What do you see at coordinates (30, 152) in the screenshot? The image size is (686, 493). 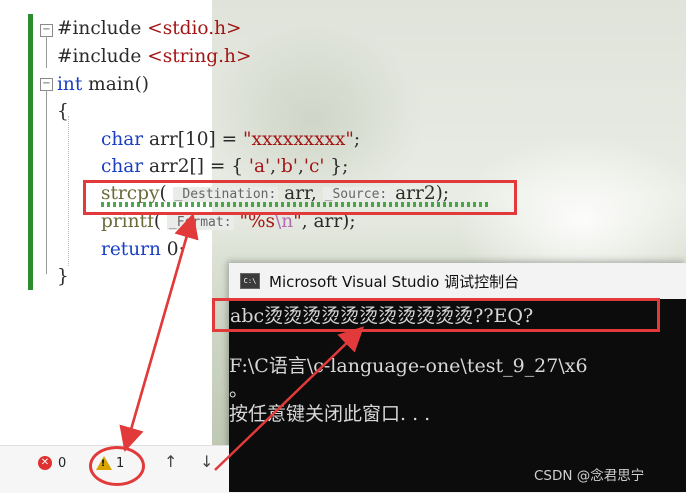 I see `change-bar` at bounding box center [30, 152].